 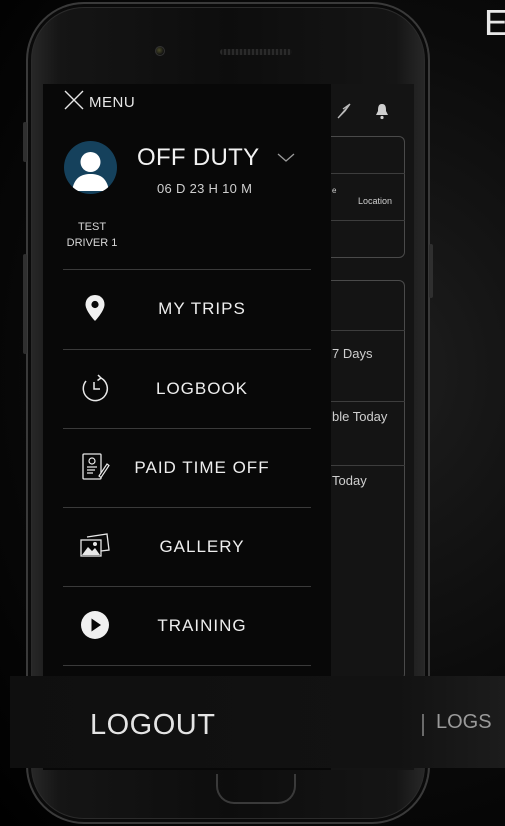 What do you see at coordinates (382, 113) in the screenshot?
I see `bell-icon` at bounding box center [382, 113].